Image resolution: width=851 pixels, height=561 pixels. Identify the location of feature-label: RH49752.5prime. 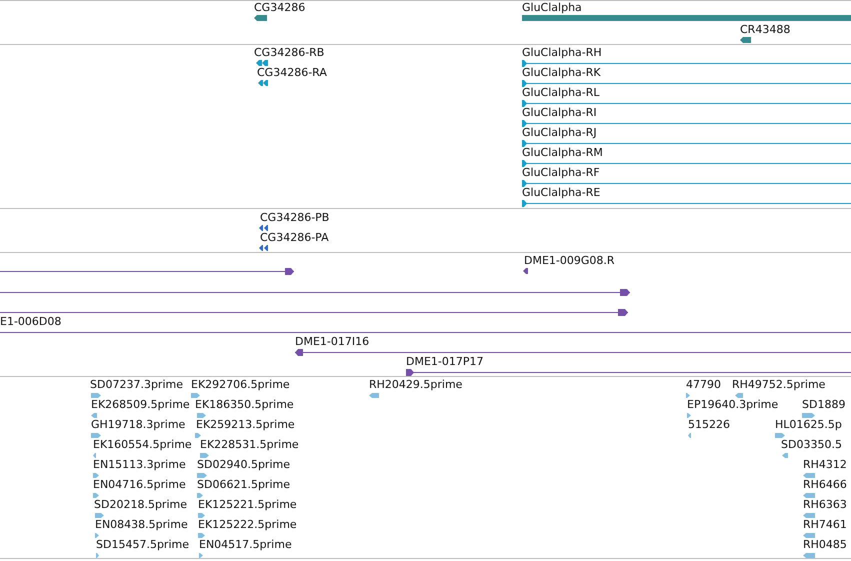
(779, 384).